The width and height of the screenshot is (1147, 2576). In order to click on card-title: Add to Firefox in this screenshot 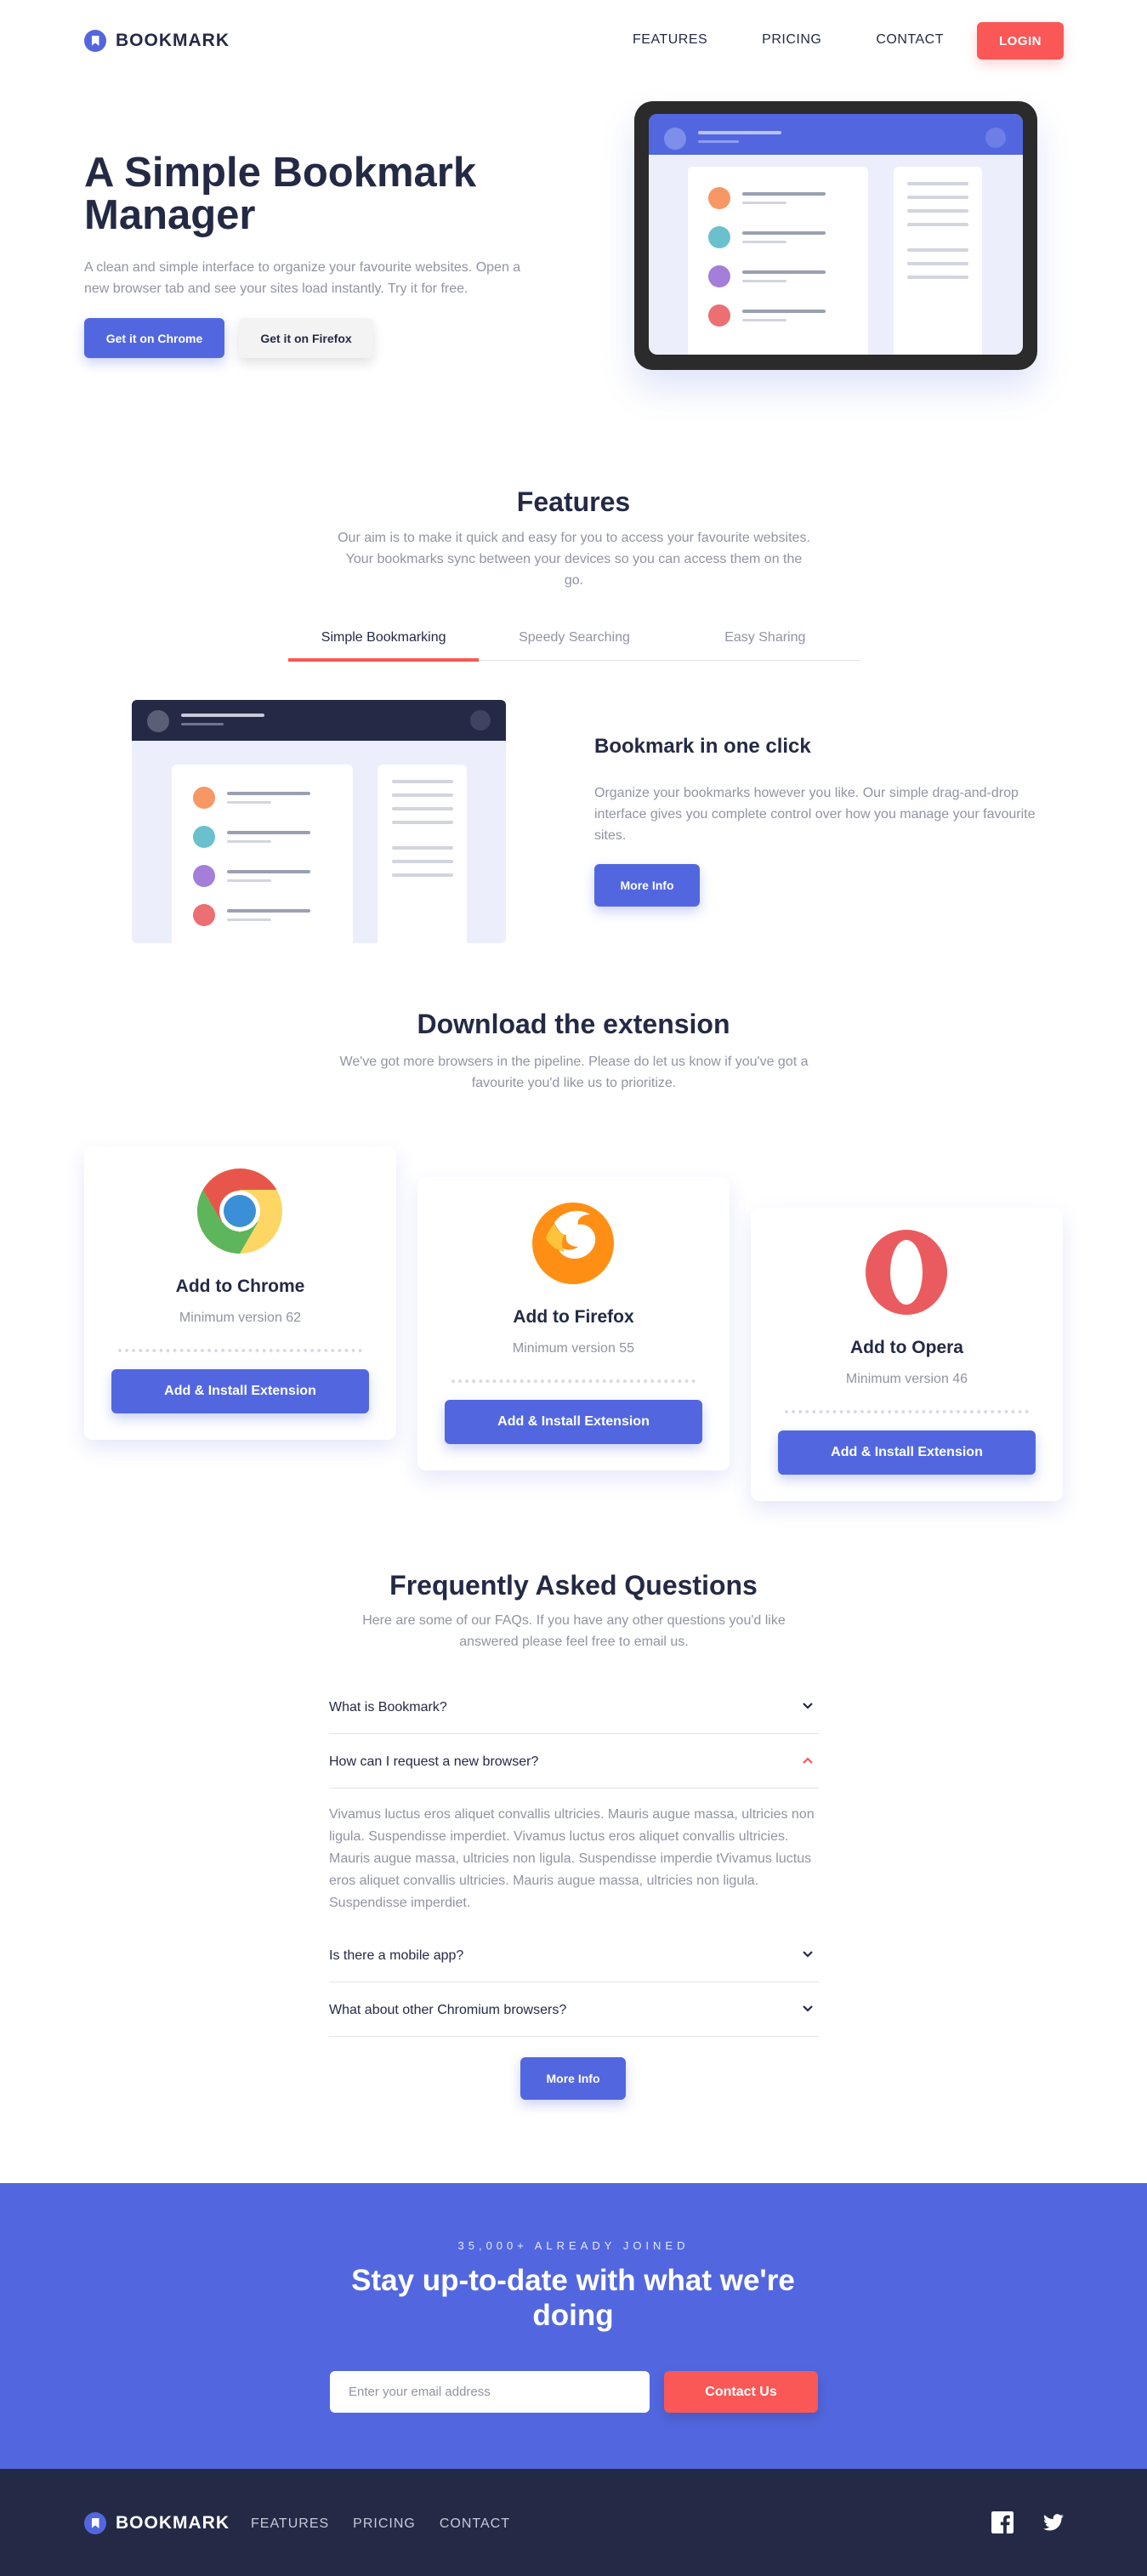, I will do `click(573, 1317)`.